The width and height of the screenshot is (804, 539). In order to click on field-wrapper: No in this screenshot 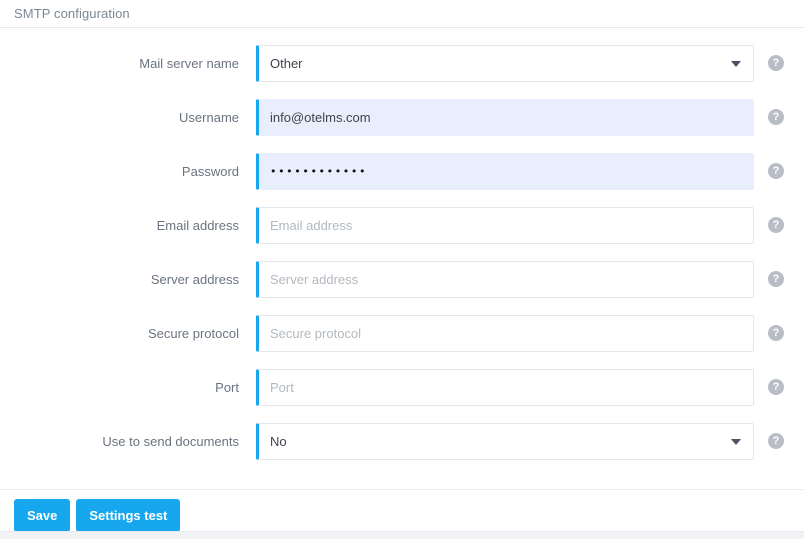, I will do `click(505, 441)`.